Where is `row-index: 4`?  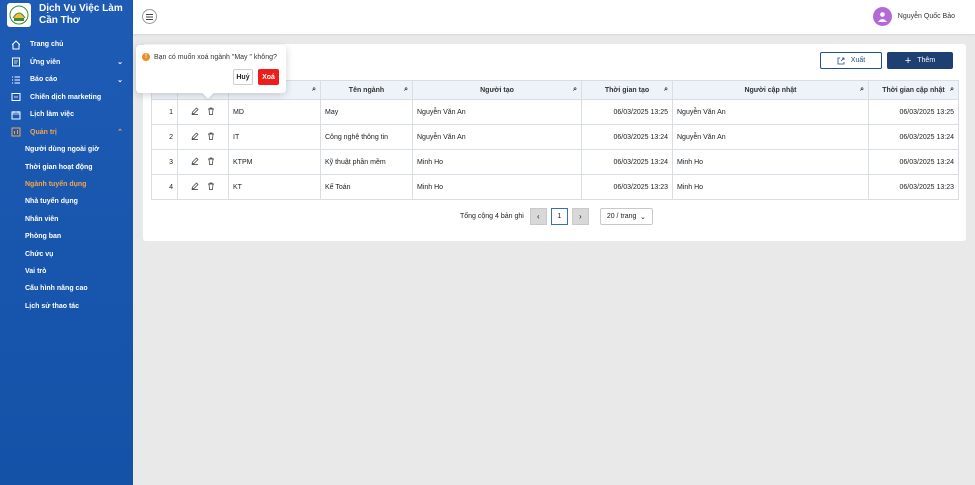 row-index: 4 is located at coordinates (164, 187).